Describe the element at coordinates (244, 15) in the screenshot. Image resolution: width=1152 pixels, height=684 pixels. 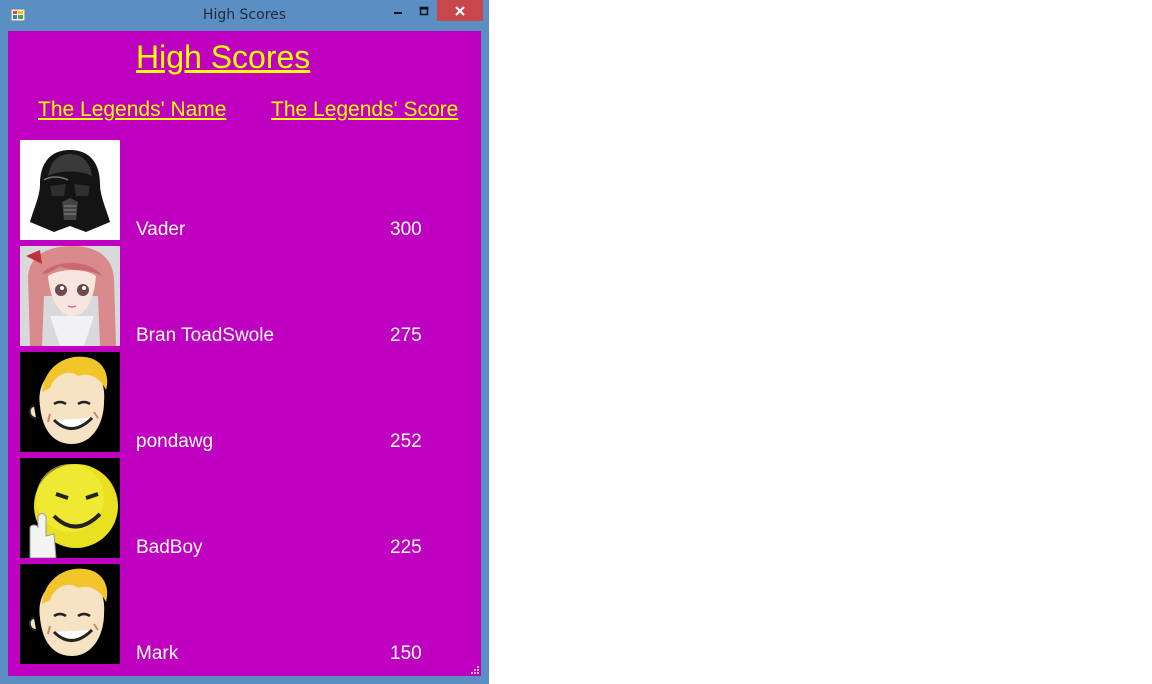
I see `title-bar: High Scores` at that location.